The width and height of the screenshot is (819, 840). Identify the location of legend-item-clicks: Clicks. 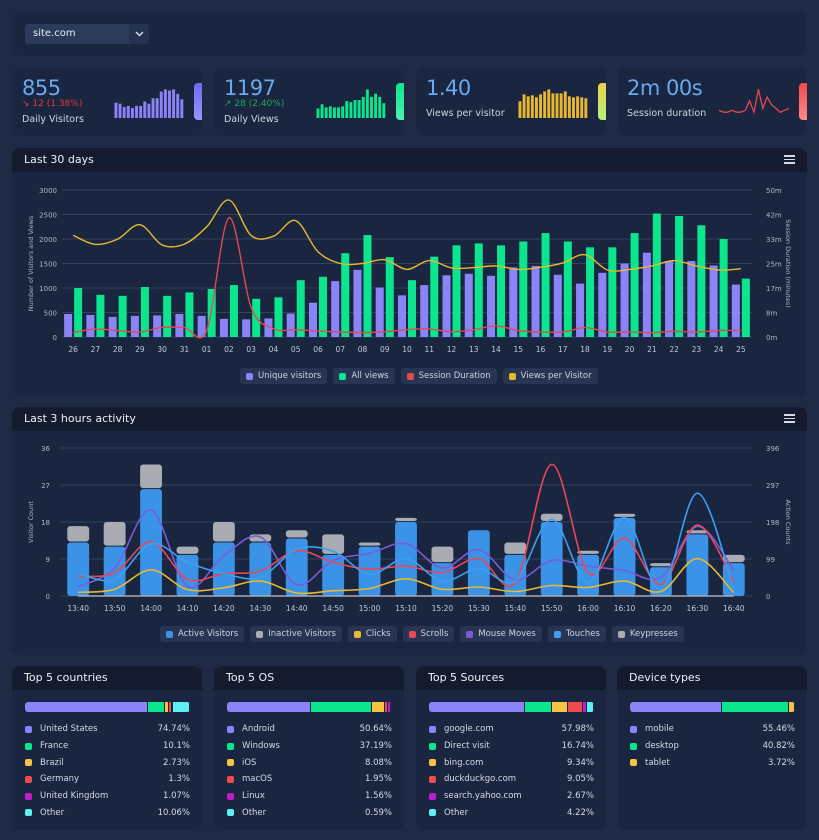
(372, 634).